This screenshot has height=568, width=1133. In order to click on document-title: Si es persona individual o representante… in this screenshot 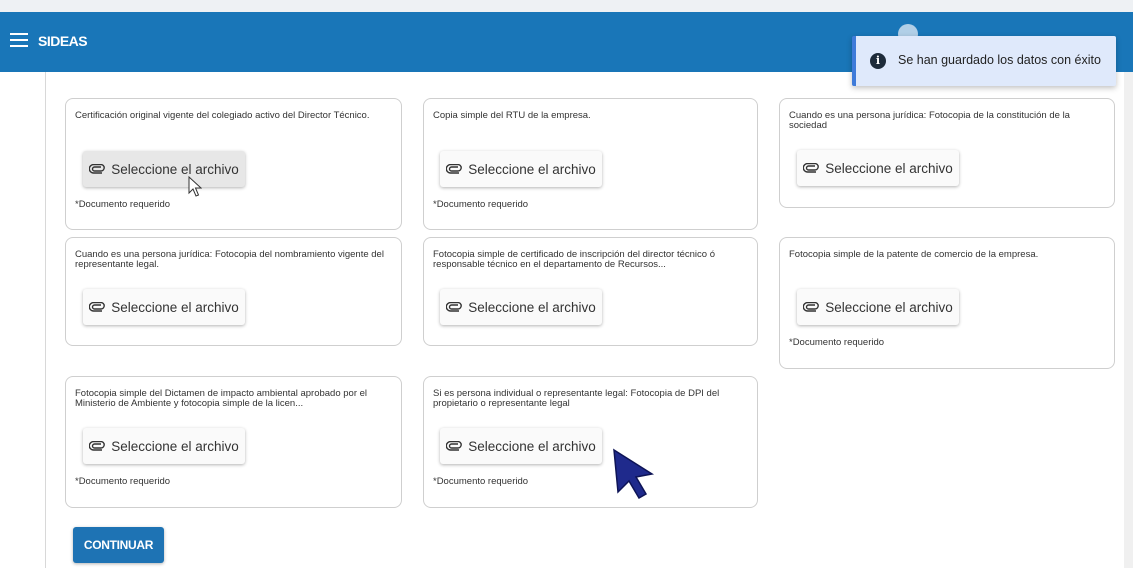, I will do `click(576, 398)`.